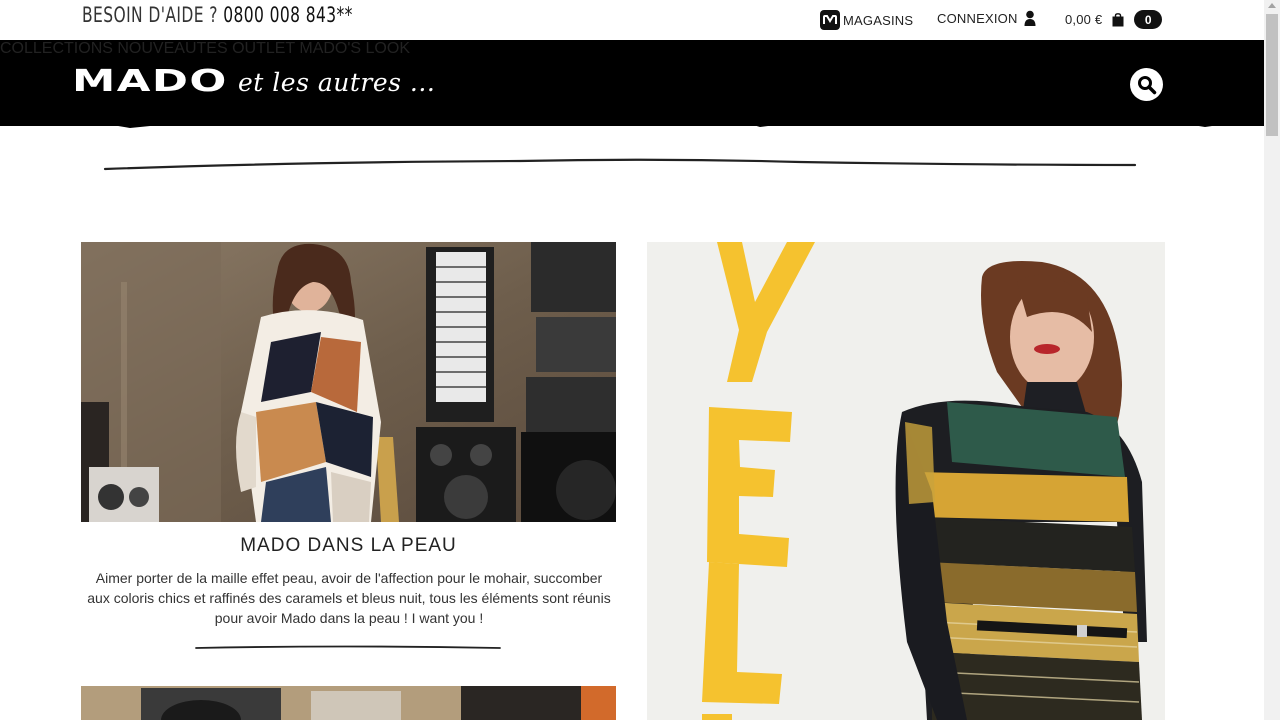  What do you see at coordinates (150, 81) in the screenshot?
I see `logo-main: MADO` at bounding box center [150, 81].